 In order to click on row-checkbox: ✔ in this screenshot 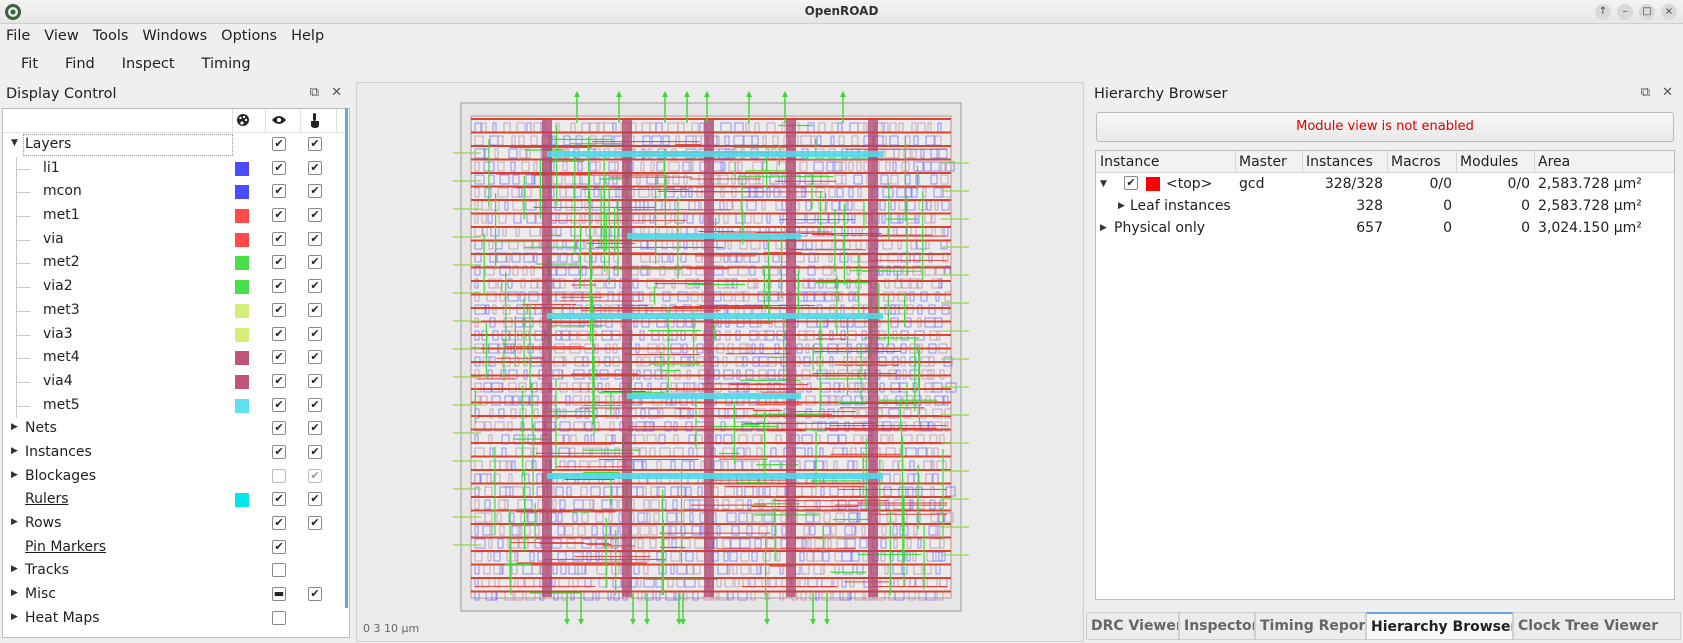, I will do `click(1131, 183)`.